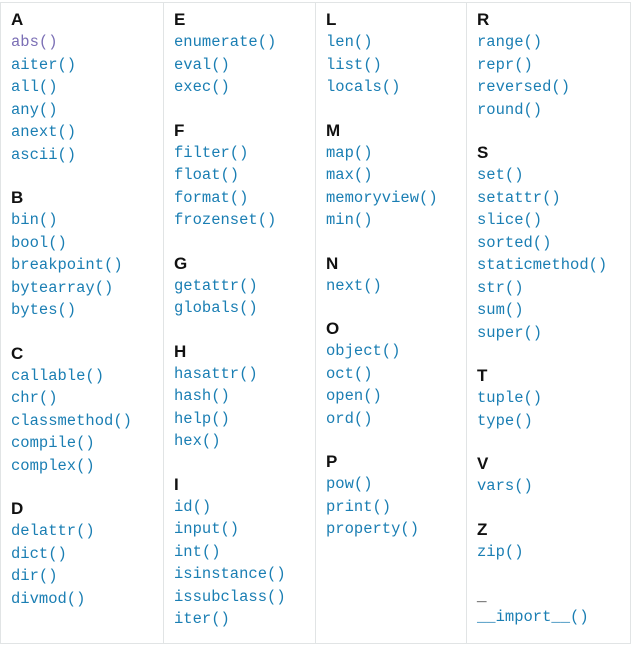  What do you see at coordinates (244, 220) in the screenshot?
I see `function-link: frozenset()` at bounding box center [244, 220].